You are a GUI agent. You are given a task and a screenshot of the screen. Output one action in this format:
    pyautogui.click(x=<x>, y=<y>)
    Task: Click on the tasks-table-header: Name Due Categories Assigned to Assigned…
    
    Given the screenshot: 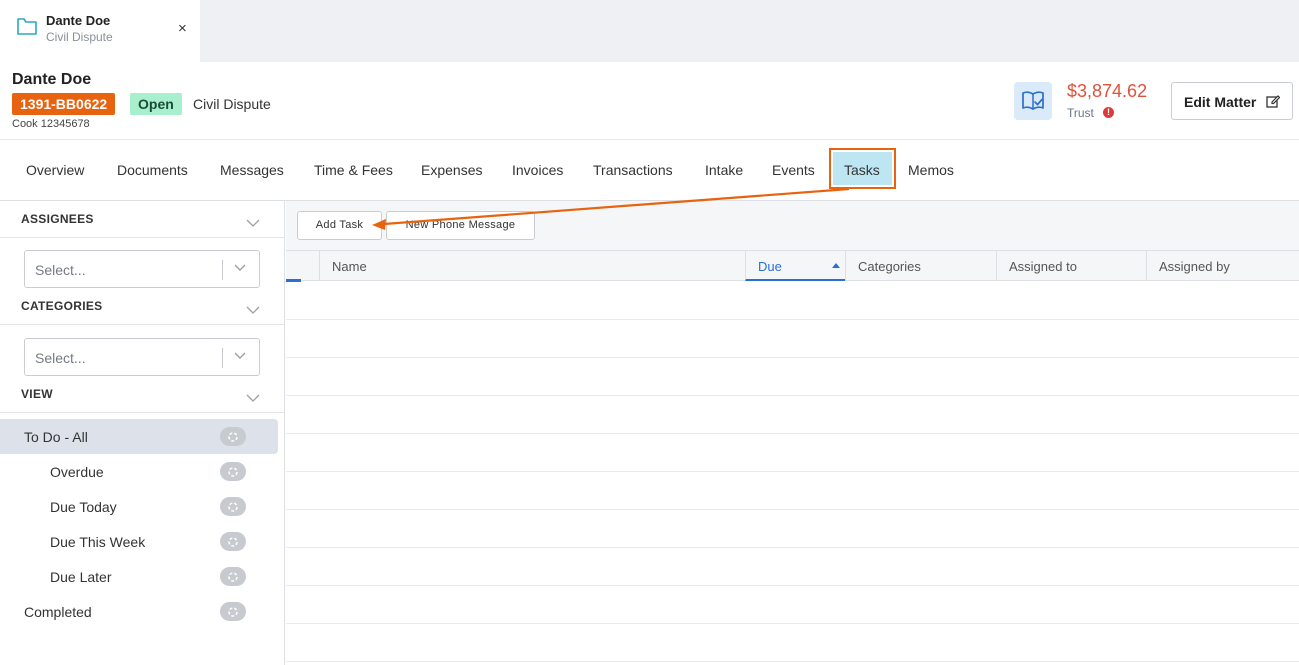 What is the action you would take?
    pyautogui.click(x=792, y=265)
    